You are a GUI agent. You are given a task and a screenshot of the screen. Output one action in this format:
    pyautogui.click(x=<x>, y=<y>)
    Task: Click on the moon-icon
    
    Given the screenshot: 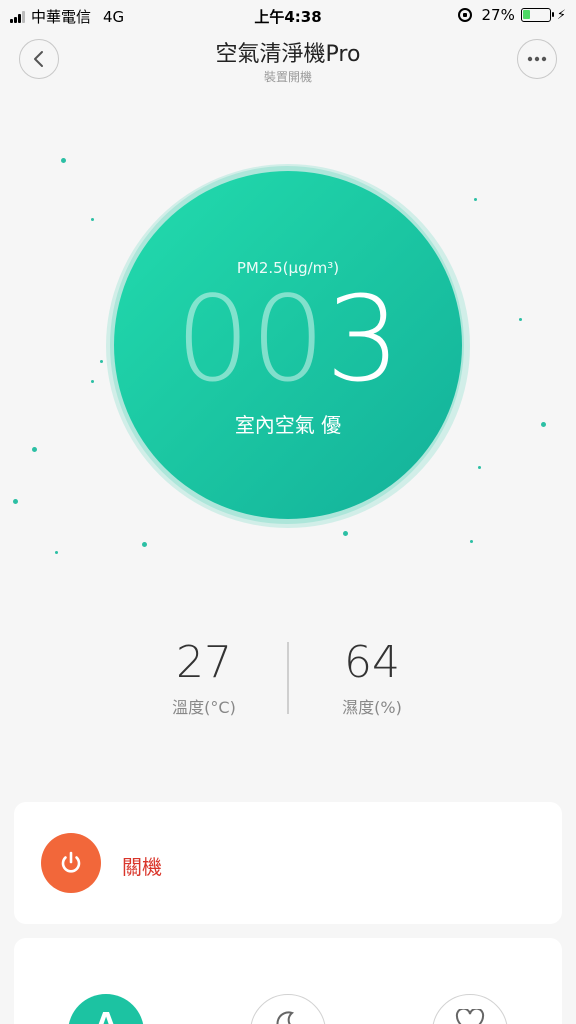 What is the action you would take?
    pyautogui.click(x=285, y=1017)
    